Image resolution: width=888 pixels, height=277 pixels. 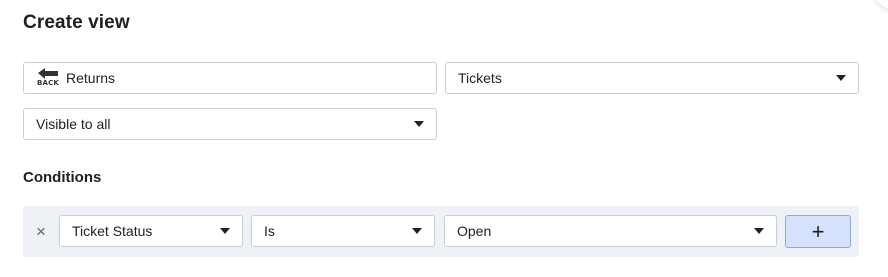 What do you see at coordinates (230, 78) in the screenshot?
I see `view-name-input: BACK Returns` at bounding box center [230, 78].